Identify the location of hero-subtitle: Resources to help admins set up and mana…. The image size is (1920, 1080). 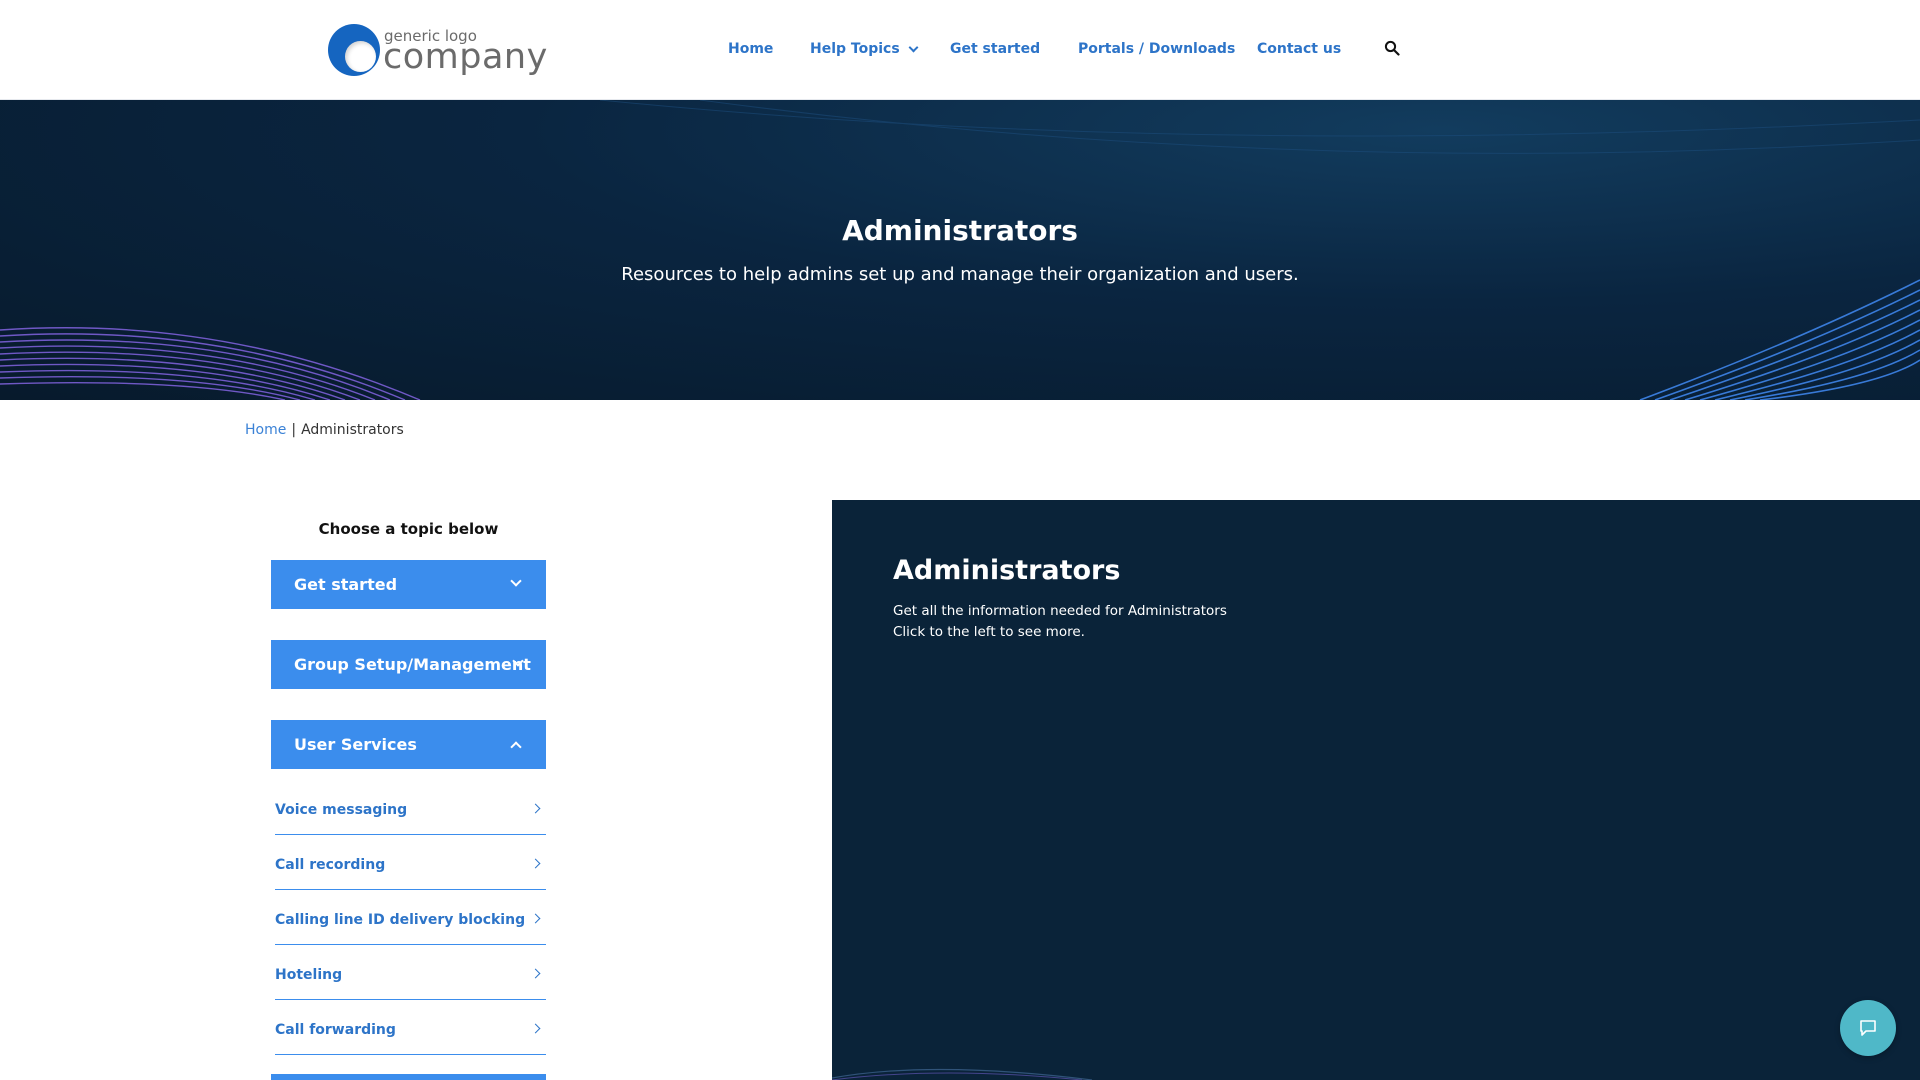
(960, 274).